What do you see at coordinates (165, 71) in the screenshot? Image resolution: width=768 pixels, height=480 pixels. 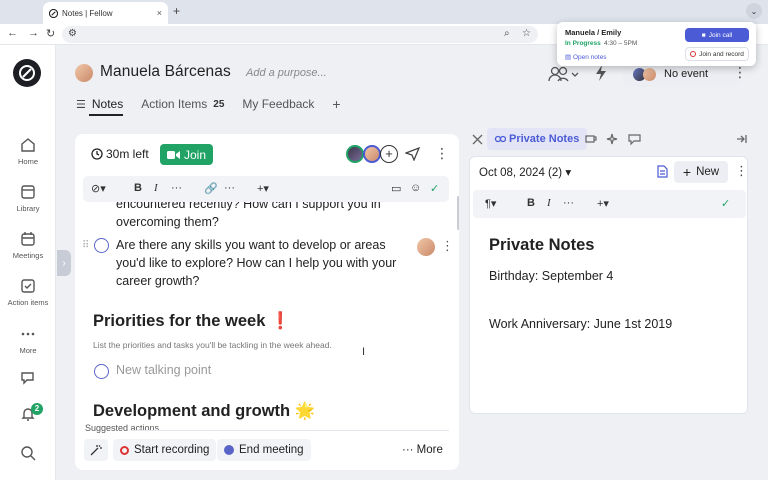 I see `page-title: Manuela Bárcenas` at bounding box center [165, 71].